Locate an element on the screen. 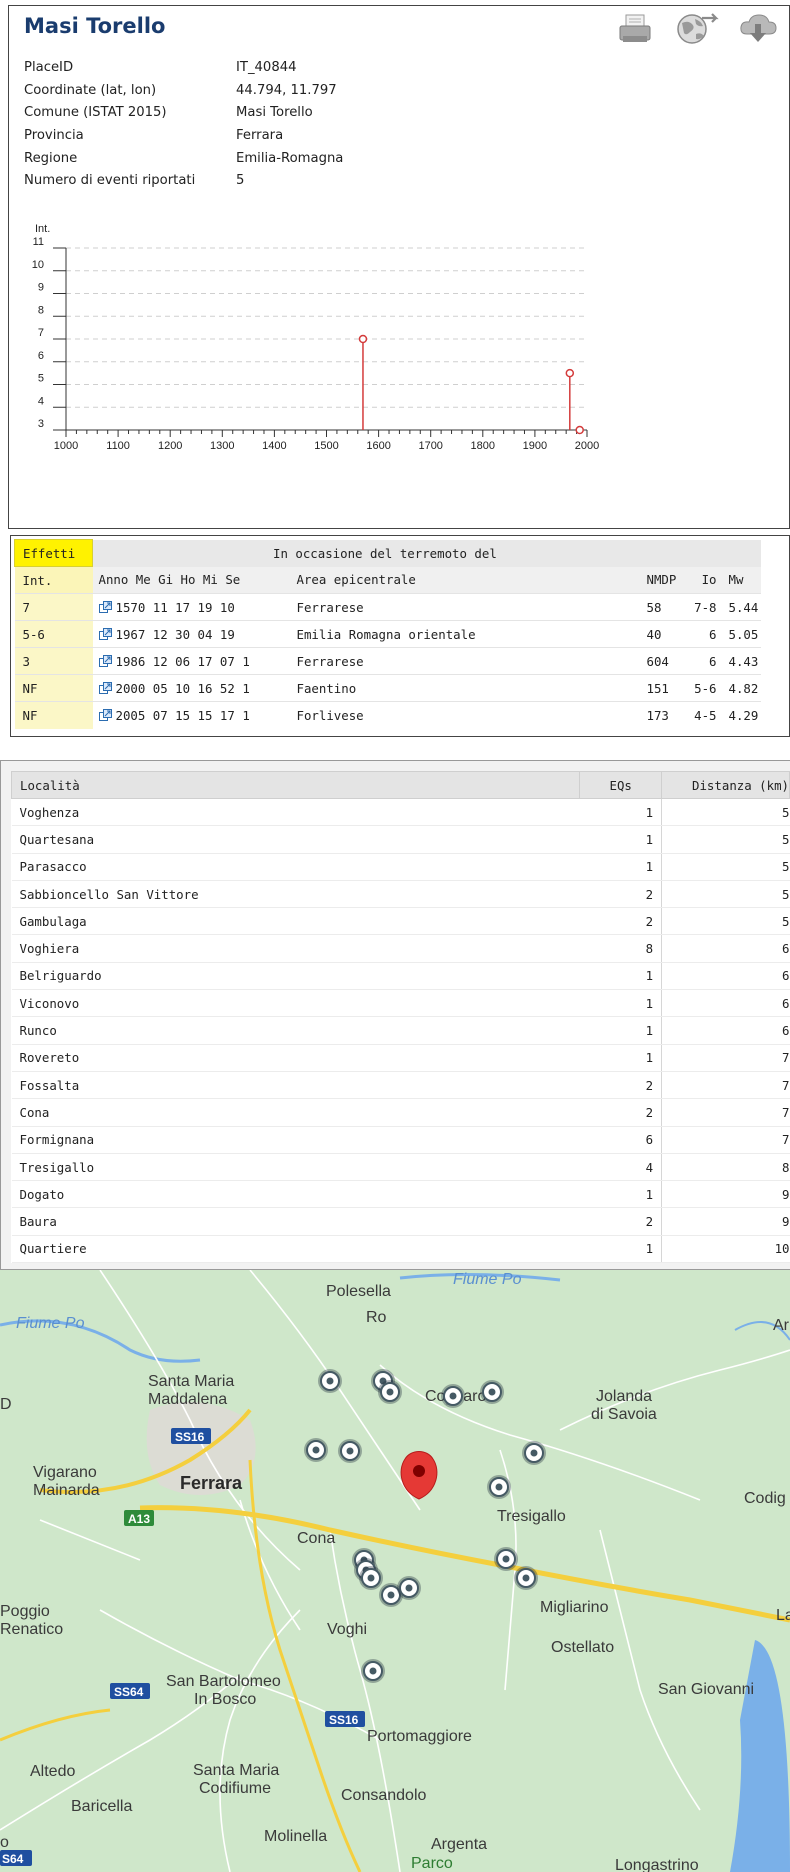 Image resolution: width=790 pixels, height=1872 pixels. distance-km: 5 is located at coordinates (725, 894).